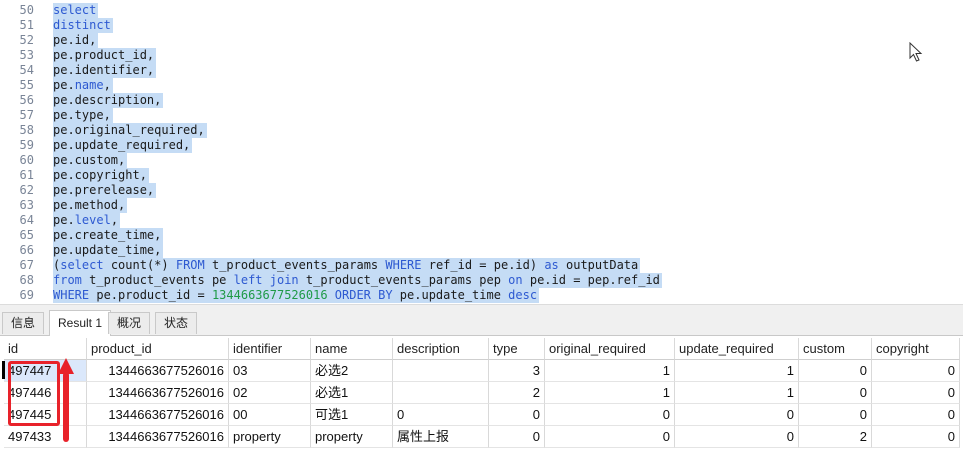  I want to click on table-cell: 3, so click(517, 371).